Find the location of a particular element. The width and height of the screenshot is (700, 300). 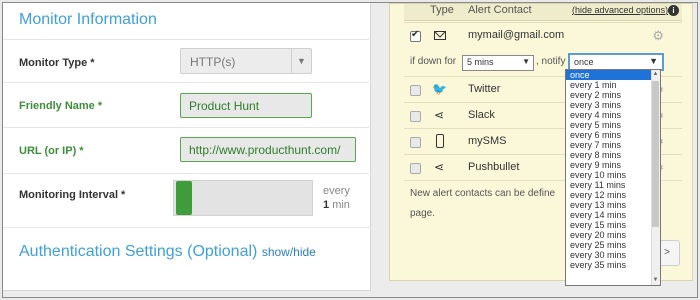

twitter-icon: 🐦 is located at coordinates (439, 89).